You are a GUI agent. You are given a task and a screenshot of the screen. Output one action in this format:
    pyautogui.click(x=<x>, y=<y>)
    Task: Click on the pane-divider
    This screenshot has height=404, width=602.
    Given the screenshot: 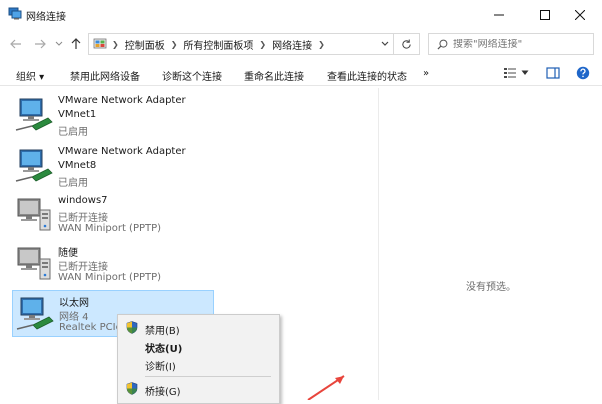 What is the action you would take?
    pyautogui.click(x=378, y=244)
    